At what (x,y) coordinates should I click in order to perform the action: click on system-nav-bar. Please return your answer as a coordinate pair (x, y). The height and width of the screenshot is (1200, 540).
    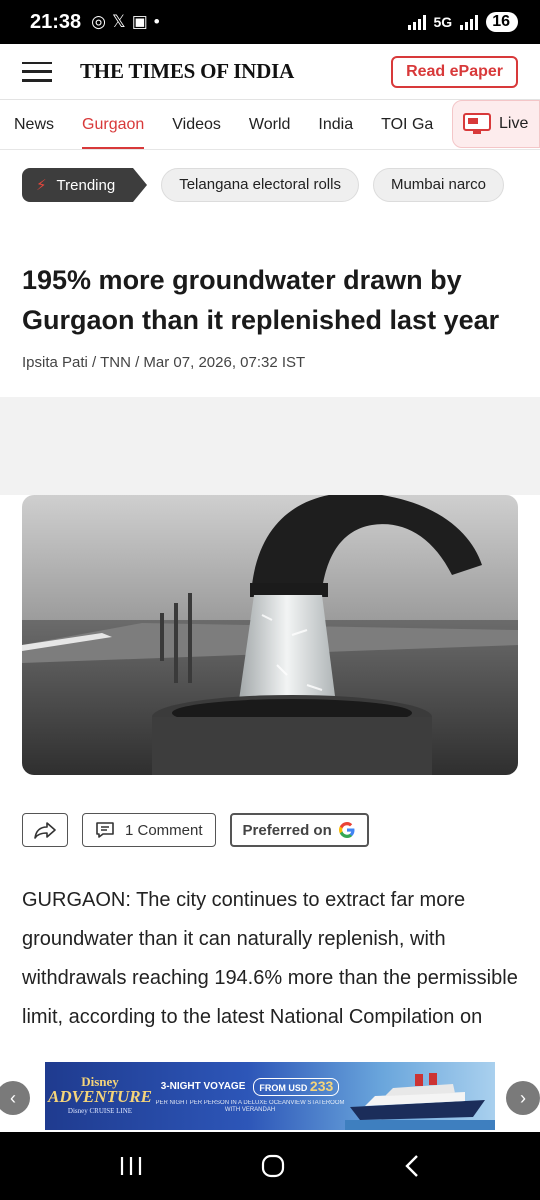
    Looking at the image, I should click on (270, 1166).